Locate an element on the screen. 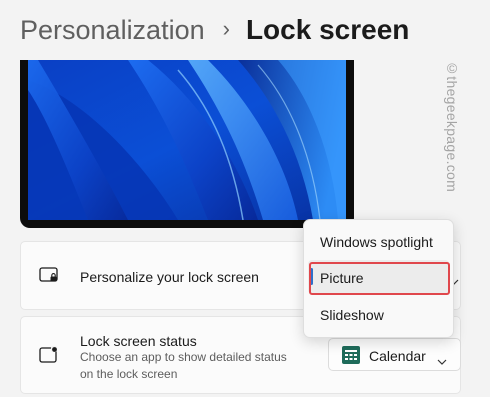  picture-option-highlight is located at coordinates (379, 278).